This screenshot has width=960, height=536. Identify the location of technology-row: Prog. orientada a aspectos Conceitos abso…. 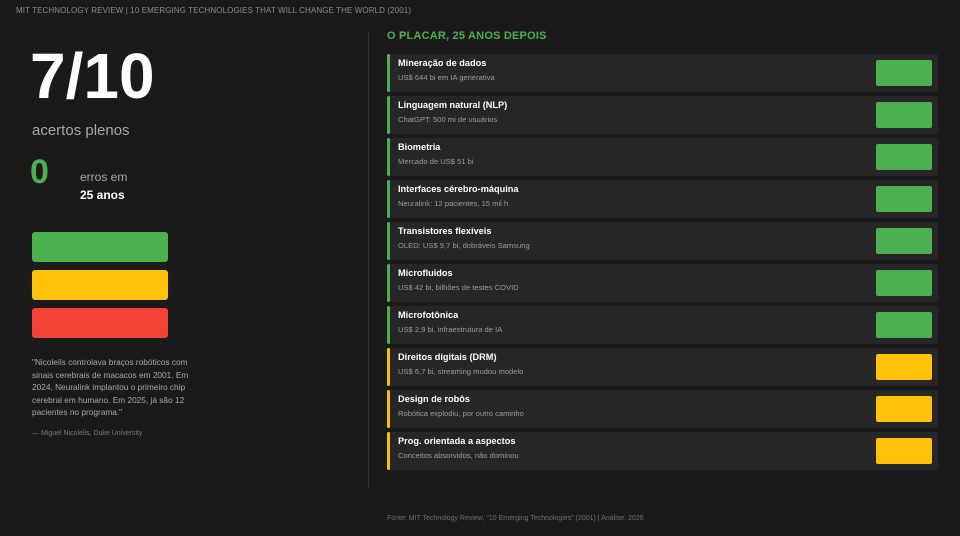
(662, 451).